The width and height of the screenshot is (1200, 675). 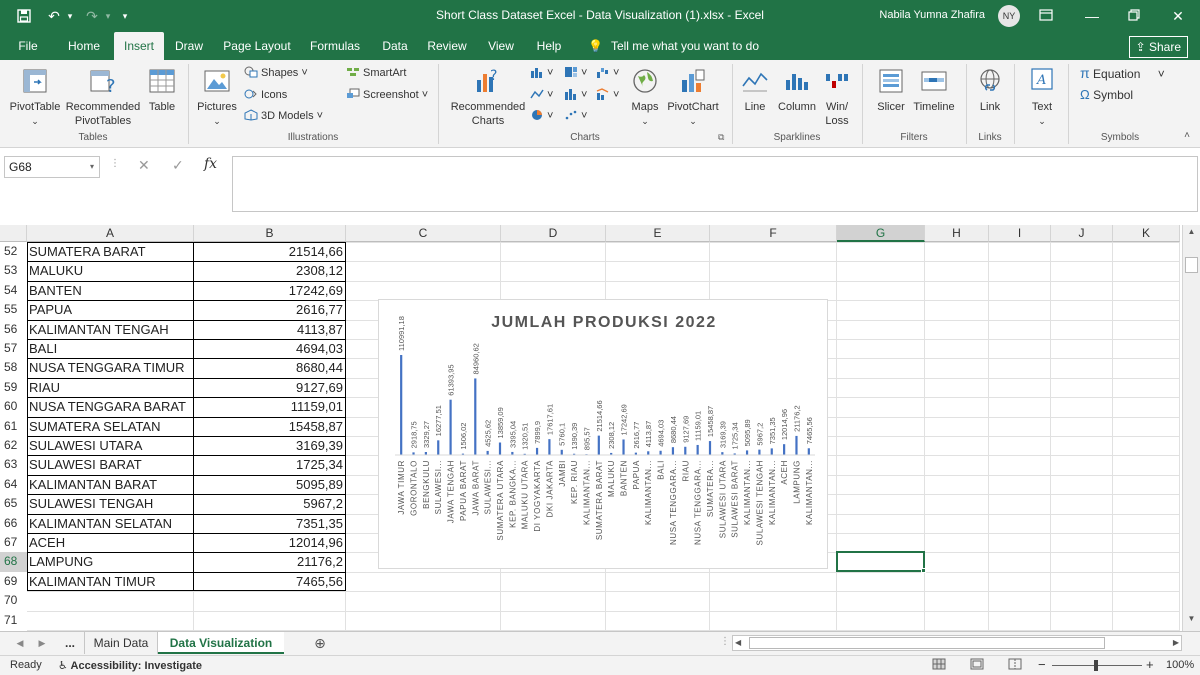 I want to click on column-header-i: I, so click(x=1020, y=233).